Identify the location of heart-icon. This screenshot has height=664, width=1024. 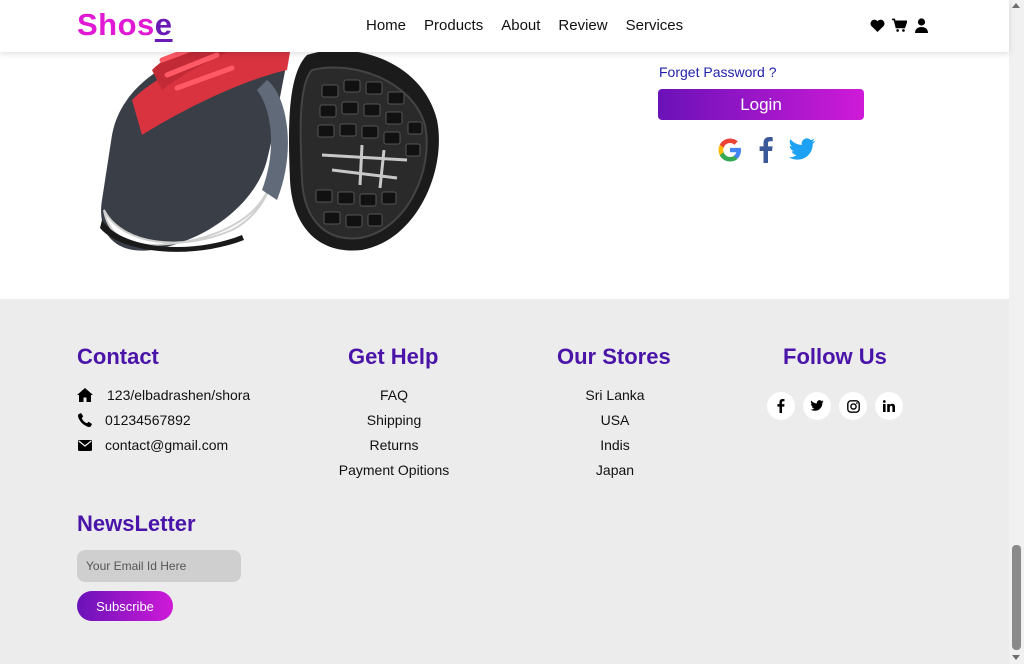
(877, 25).